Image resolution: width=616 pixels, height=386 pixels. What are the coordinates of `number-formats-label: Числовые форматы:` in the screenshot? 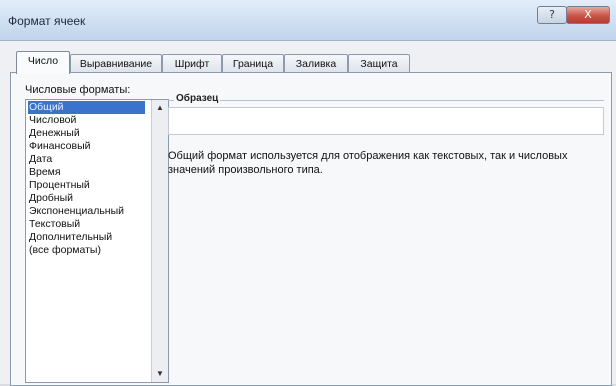 It's located at (78, 90).